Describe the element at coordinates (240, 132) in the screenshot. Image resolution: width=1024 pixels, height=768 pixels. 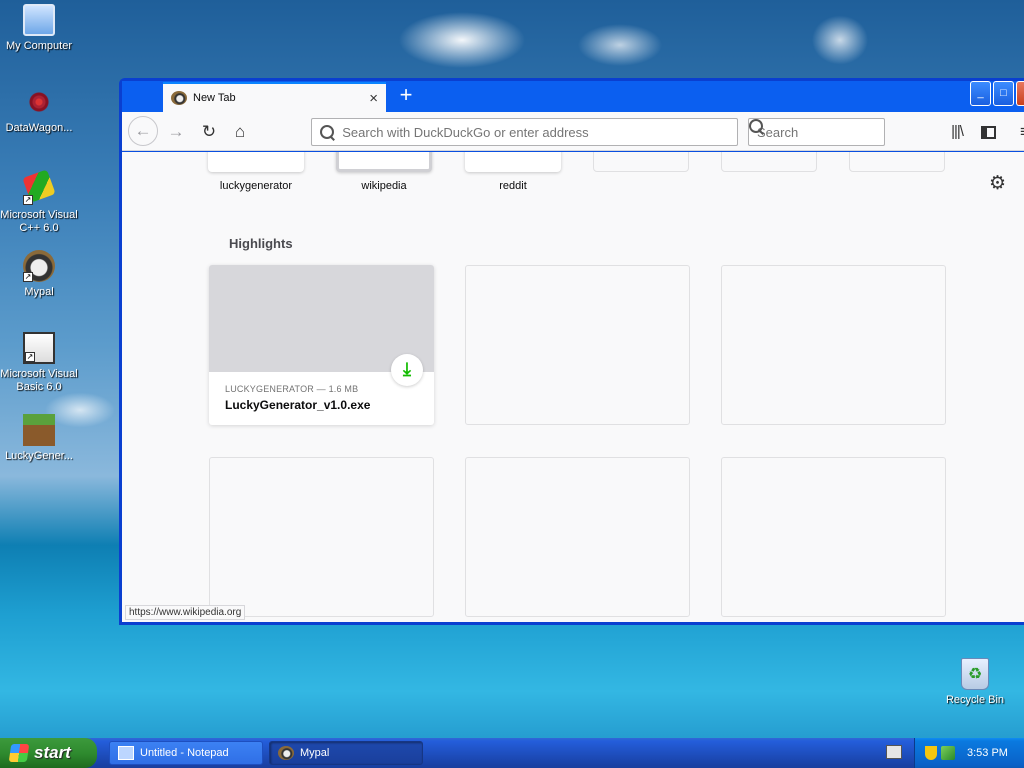
I see `home-button: ⌂` at that location.